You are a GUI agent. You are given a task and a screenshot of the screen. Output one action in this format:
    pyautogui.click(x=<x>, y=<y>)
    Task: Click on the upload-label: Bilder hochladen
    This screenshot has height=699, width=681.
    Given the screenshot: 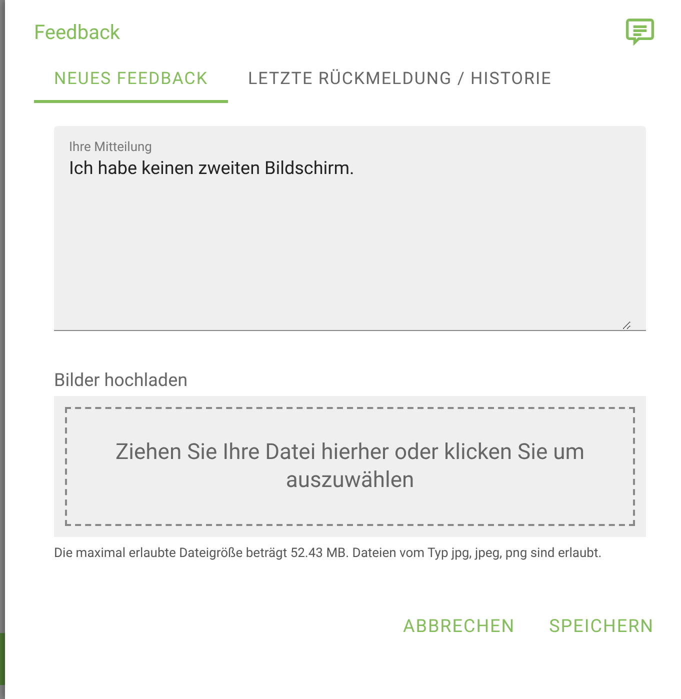 What is the action you would take?
    pyautogui.click(x=121, y=381)
    